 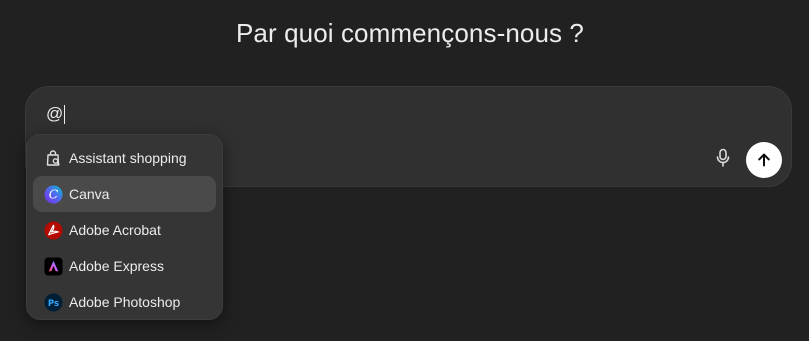 I want to click on svg-text: C, so click(x=53, y=194).